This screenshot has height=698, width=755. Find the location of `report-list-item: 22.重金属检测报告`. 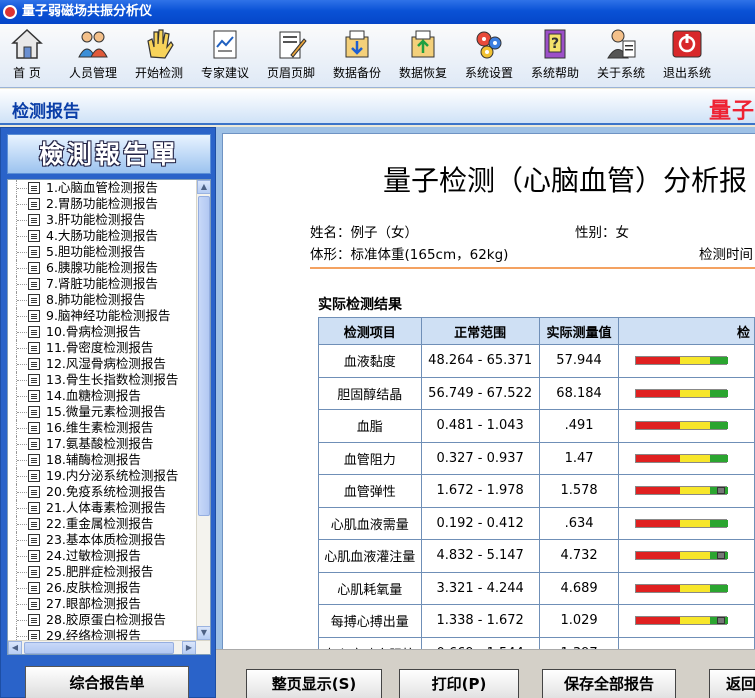

report-list-item: 22.重金属检测报告 is located at coordinates (103, 524).